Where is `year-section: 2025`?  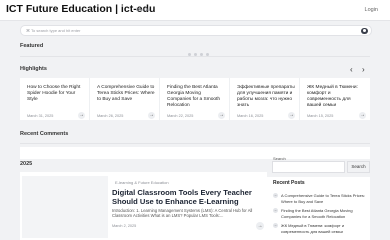 year-section: 2025 is located at coordinates (195, 157).